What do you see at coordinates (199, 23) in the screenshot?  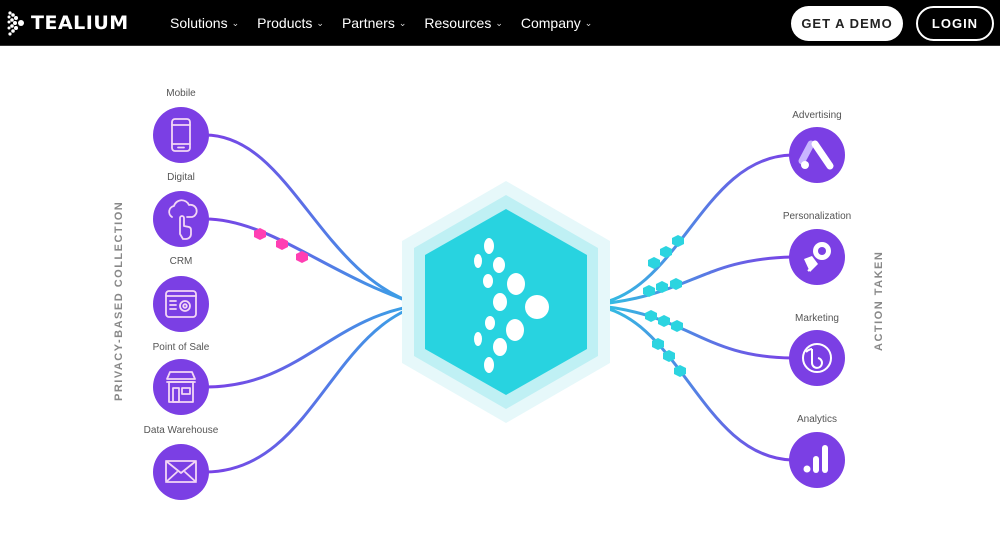 I see `nav-label: Solutions` at bounding box center [199, 23].